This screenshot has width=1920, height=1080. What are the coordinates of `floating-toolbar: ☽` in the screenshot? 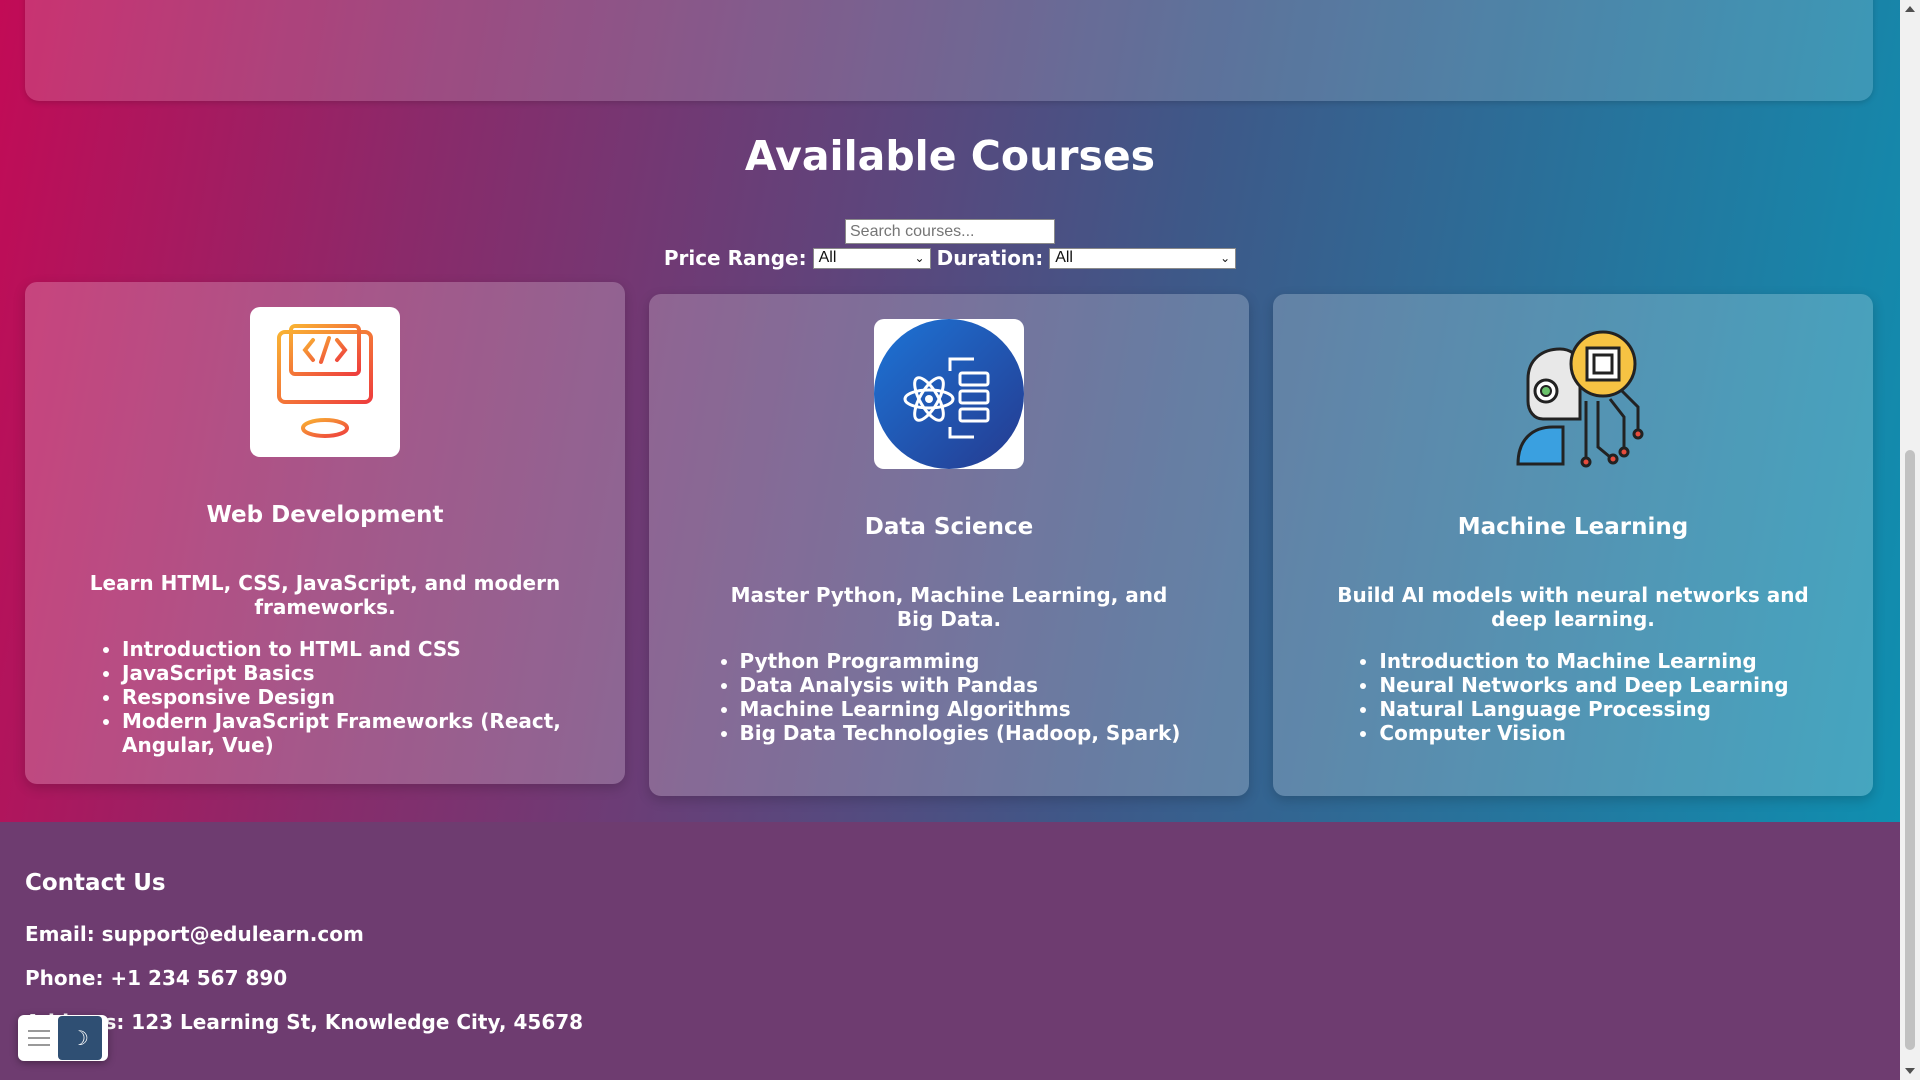 It's located at (63, 1038).